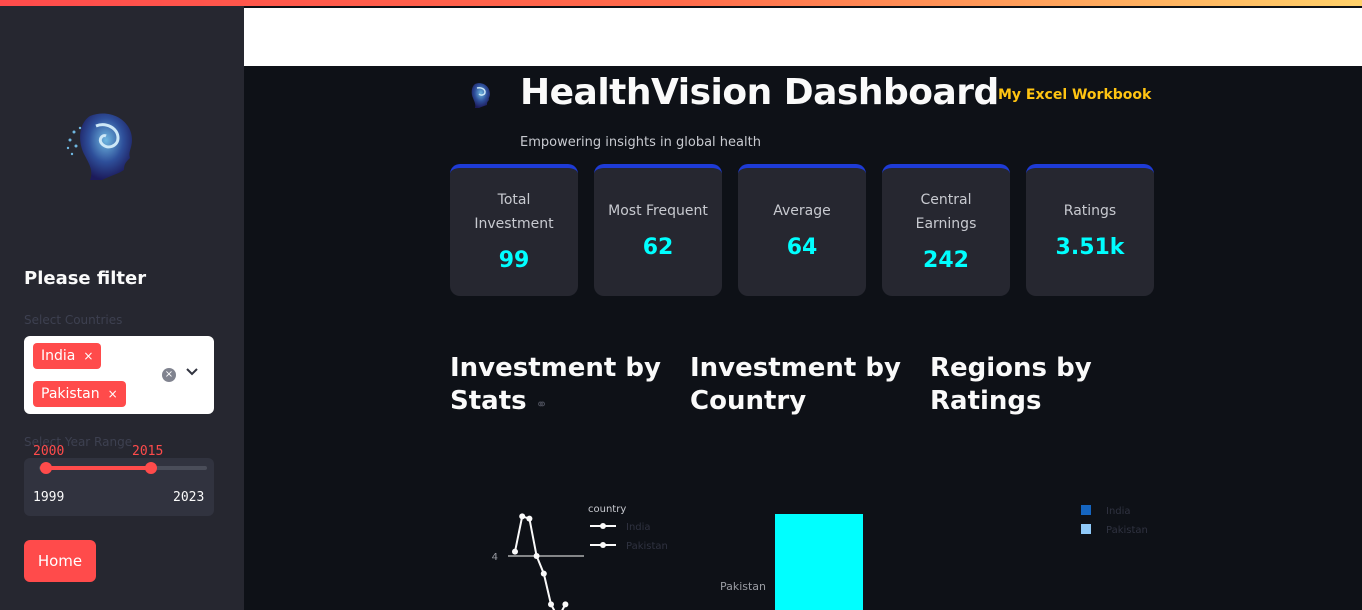 Image resolution: width=1362 pixels, height=610 pixels. What do you see at coordinates (189, 497) in the screenshot?
I see `slider-max-label: 2023` at bounding box center [189, 497].